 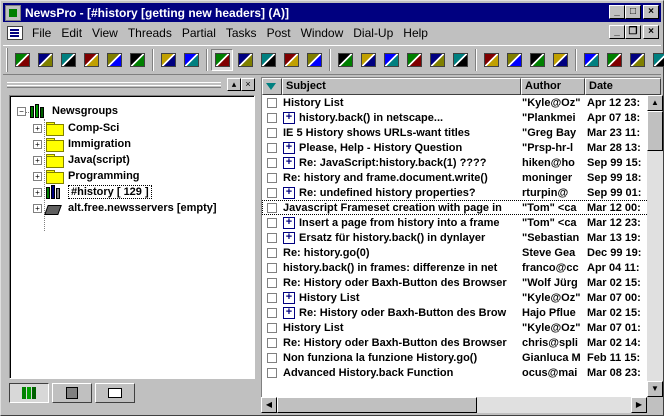 I want to click on filter-button, so click(x=314, y=60).